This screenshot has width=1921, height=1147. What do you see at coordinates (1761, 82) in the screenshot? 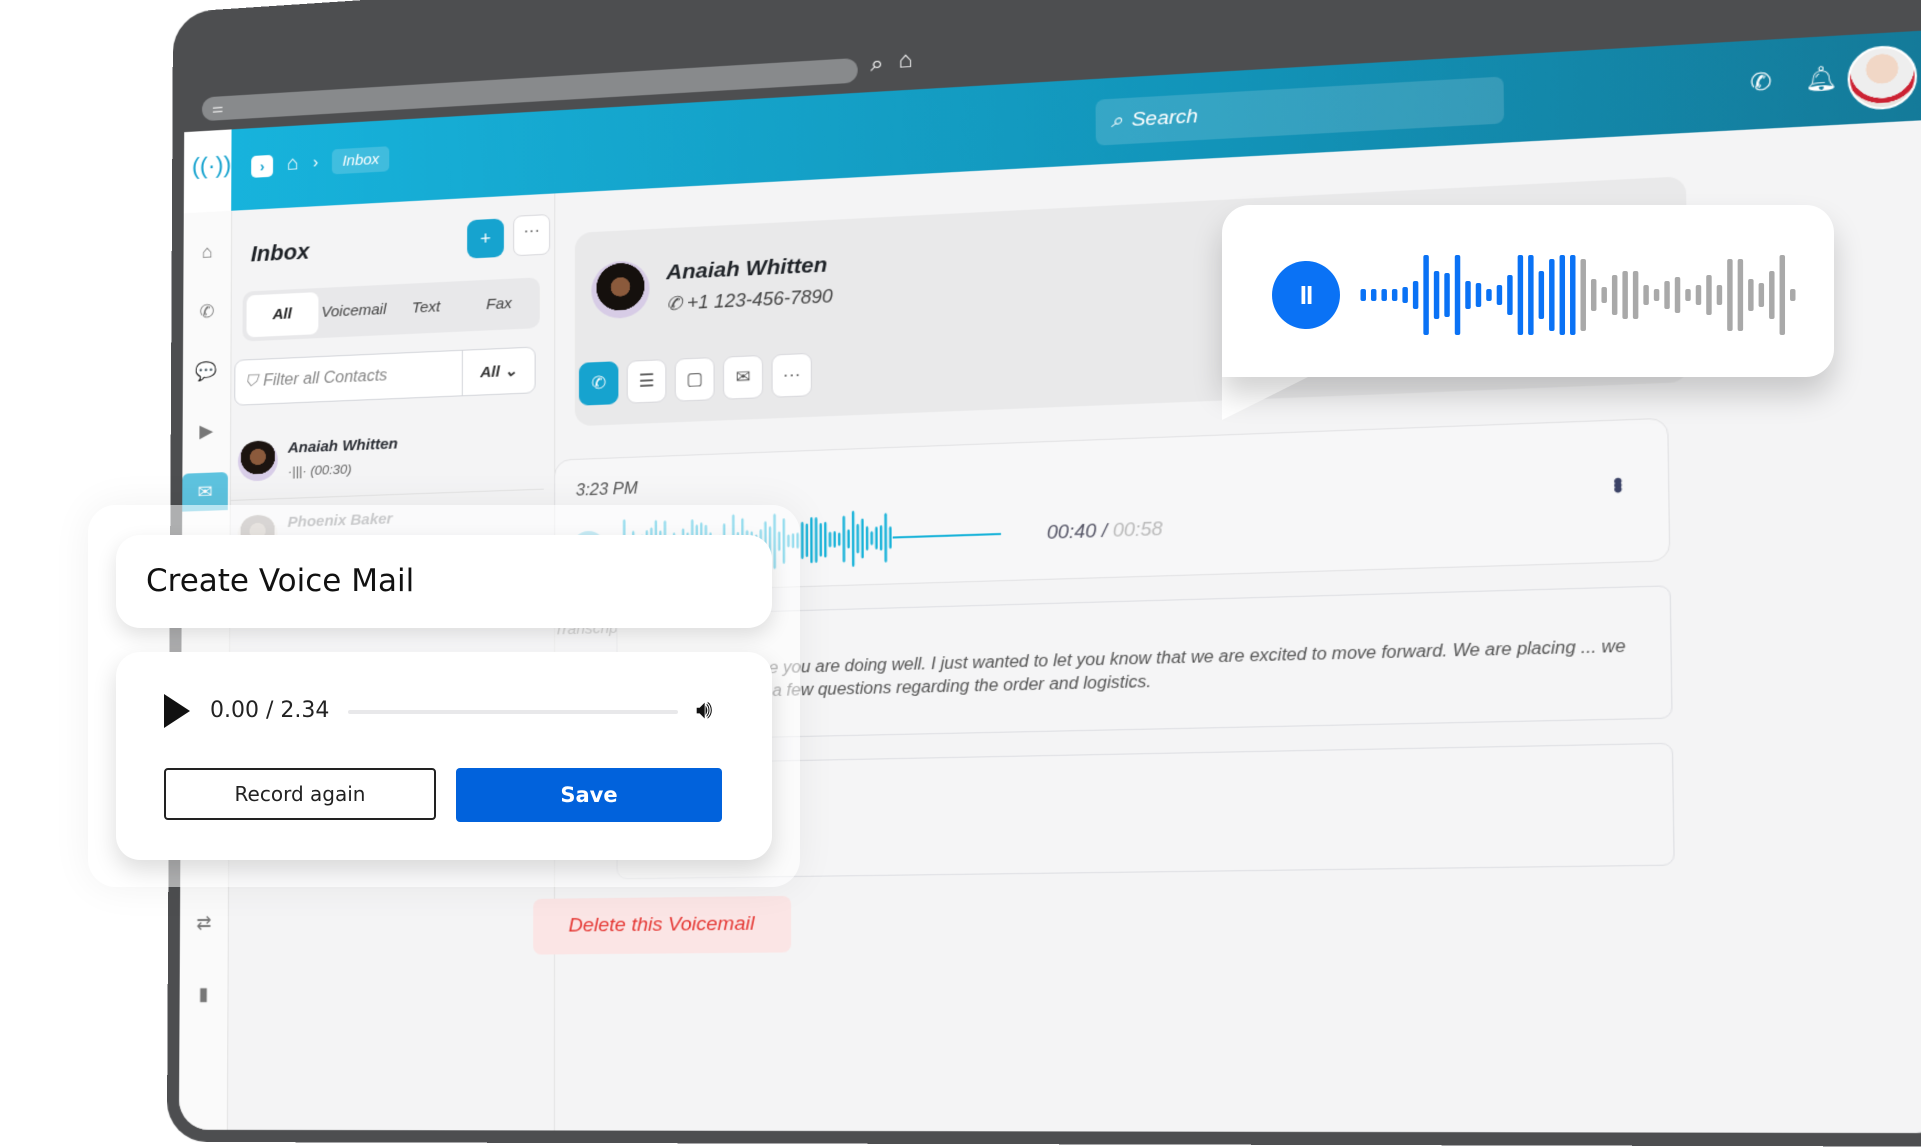
I see `phone-ringing-icon: ✆` at bounding box center [1761, 82].